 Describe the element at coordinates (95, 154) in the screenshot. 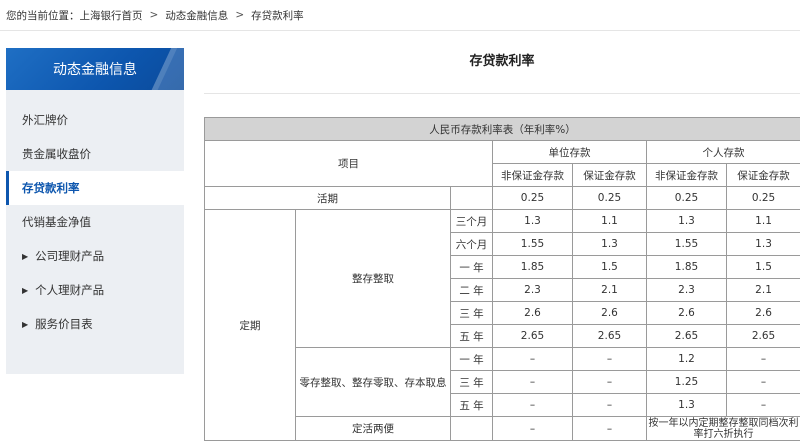

I see `sidebar-item-precious-metals: 贵金属收盘价` at that location.